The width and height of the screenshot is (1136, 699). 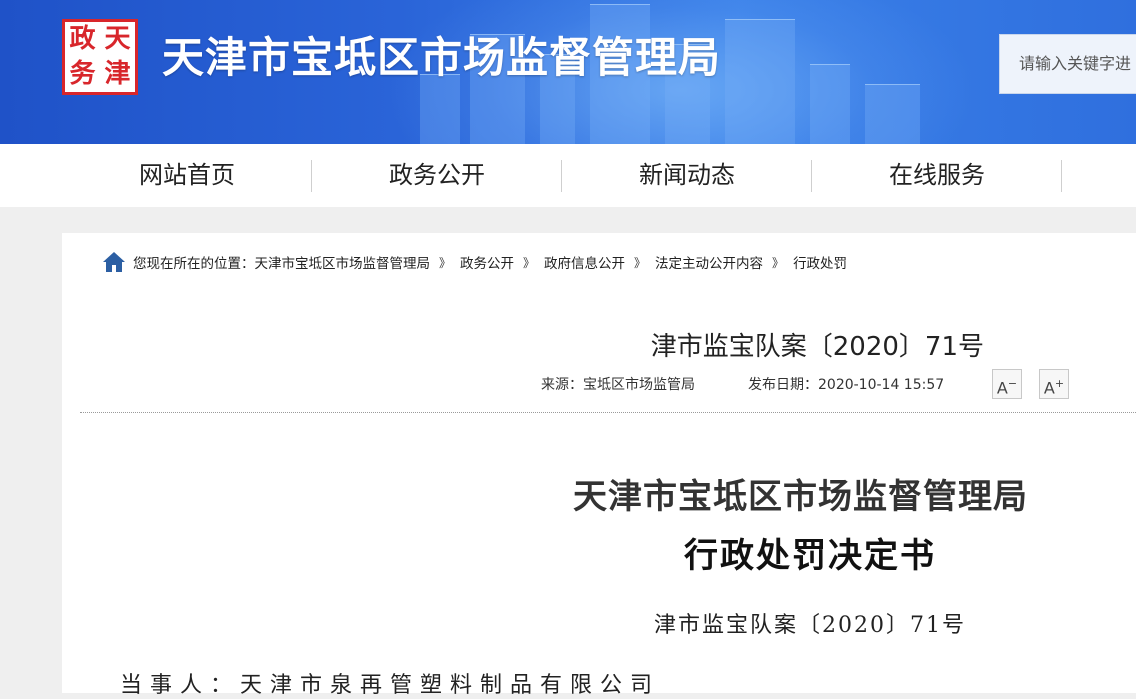 I want to click on home-icon, so click(x=114, y=262).